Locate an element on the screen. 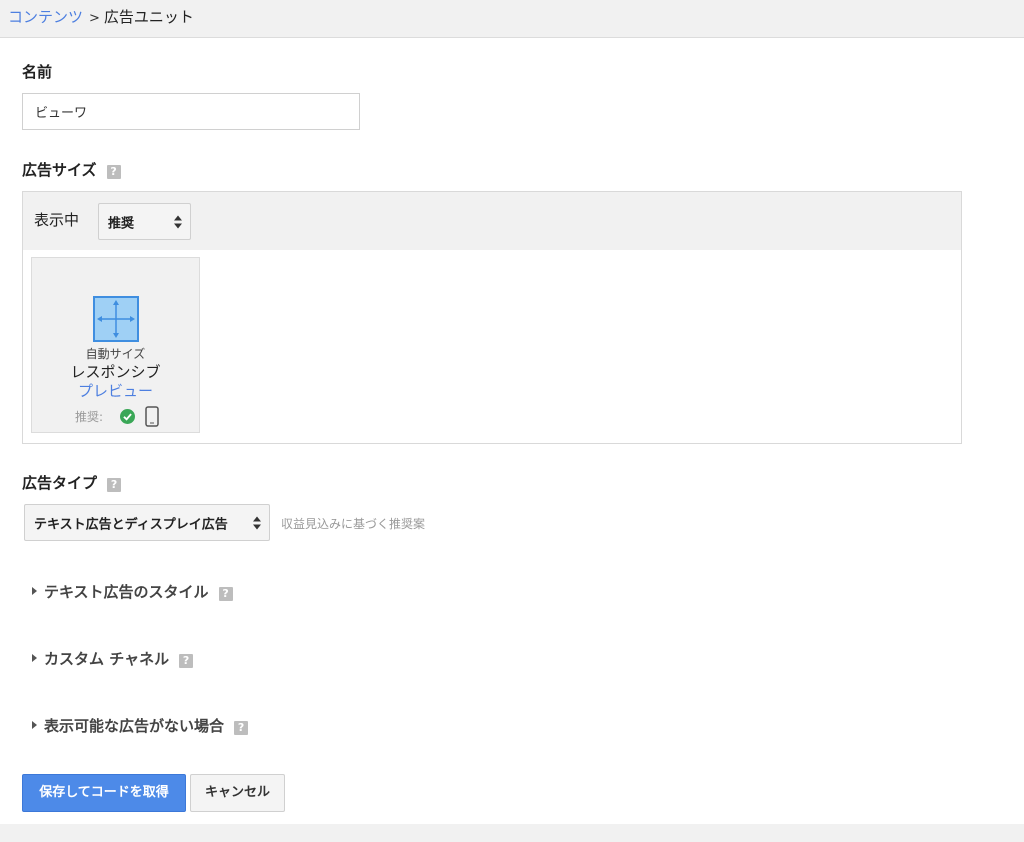  ad-type-select: テキスト広告とディスプレイ広告 is located at coordinates (147, 522).